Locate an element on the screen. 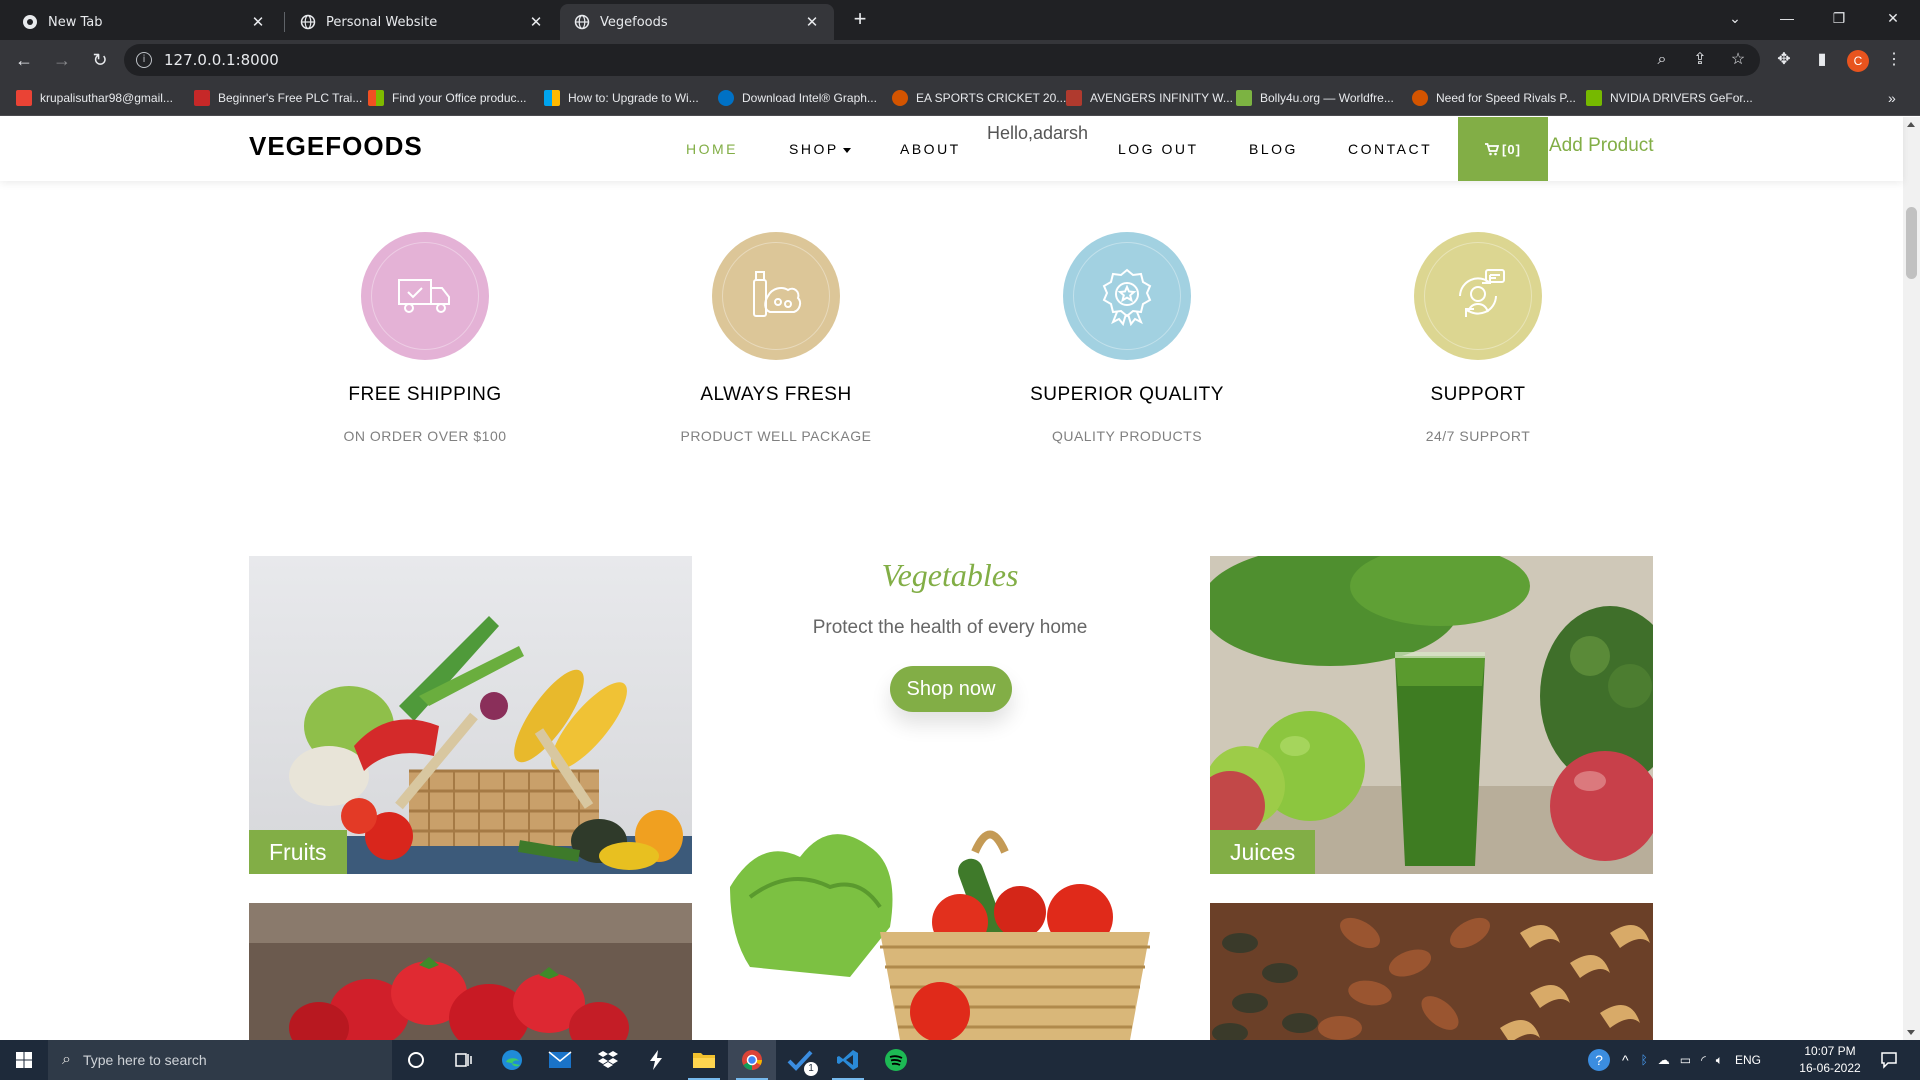  gmail-icon is located at coordinates (24, 98).